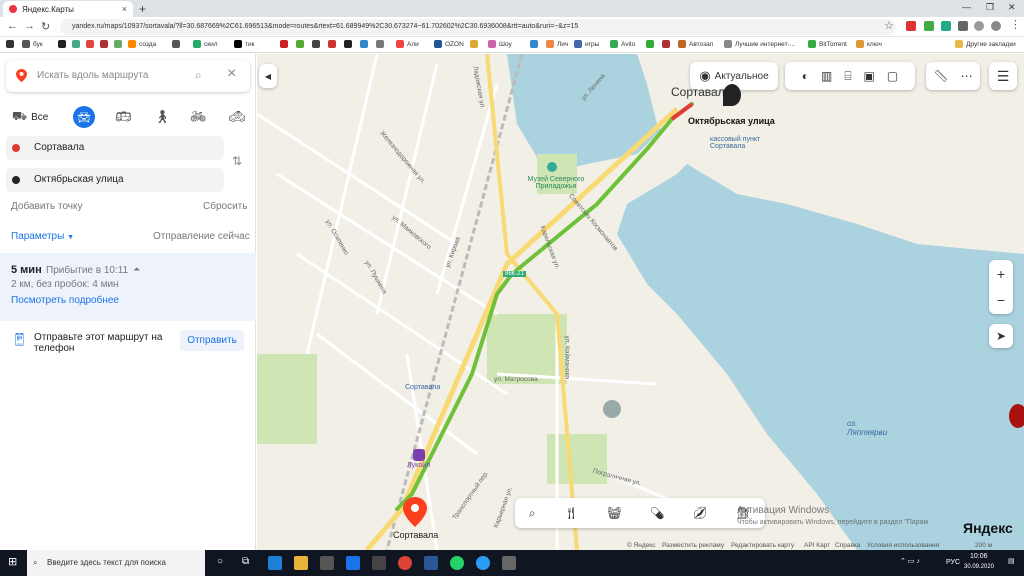  What do you see at coordinates (1001, 300) in the screenshot?
I see `zoom-out-button: −` at bounding box center [1001, 300].